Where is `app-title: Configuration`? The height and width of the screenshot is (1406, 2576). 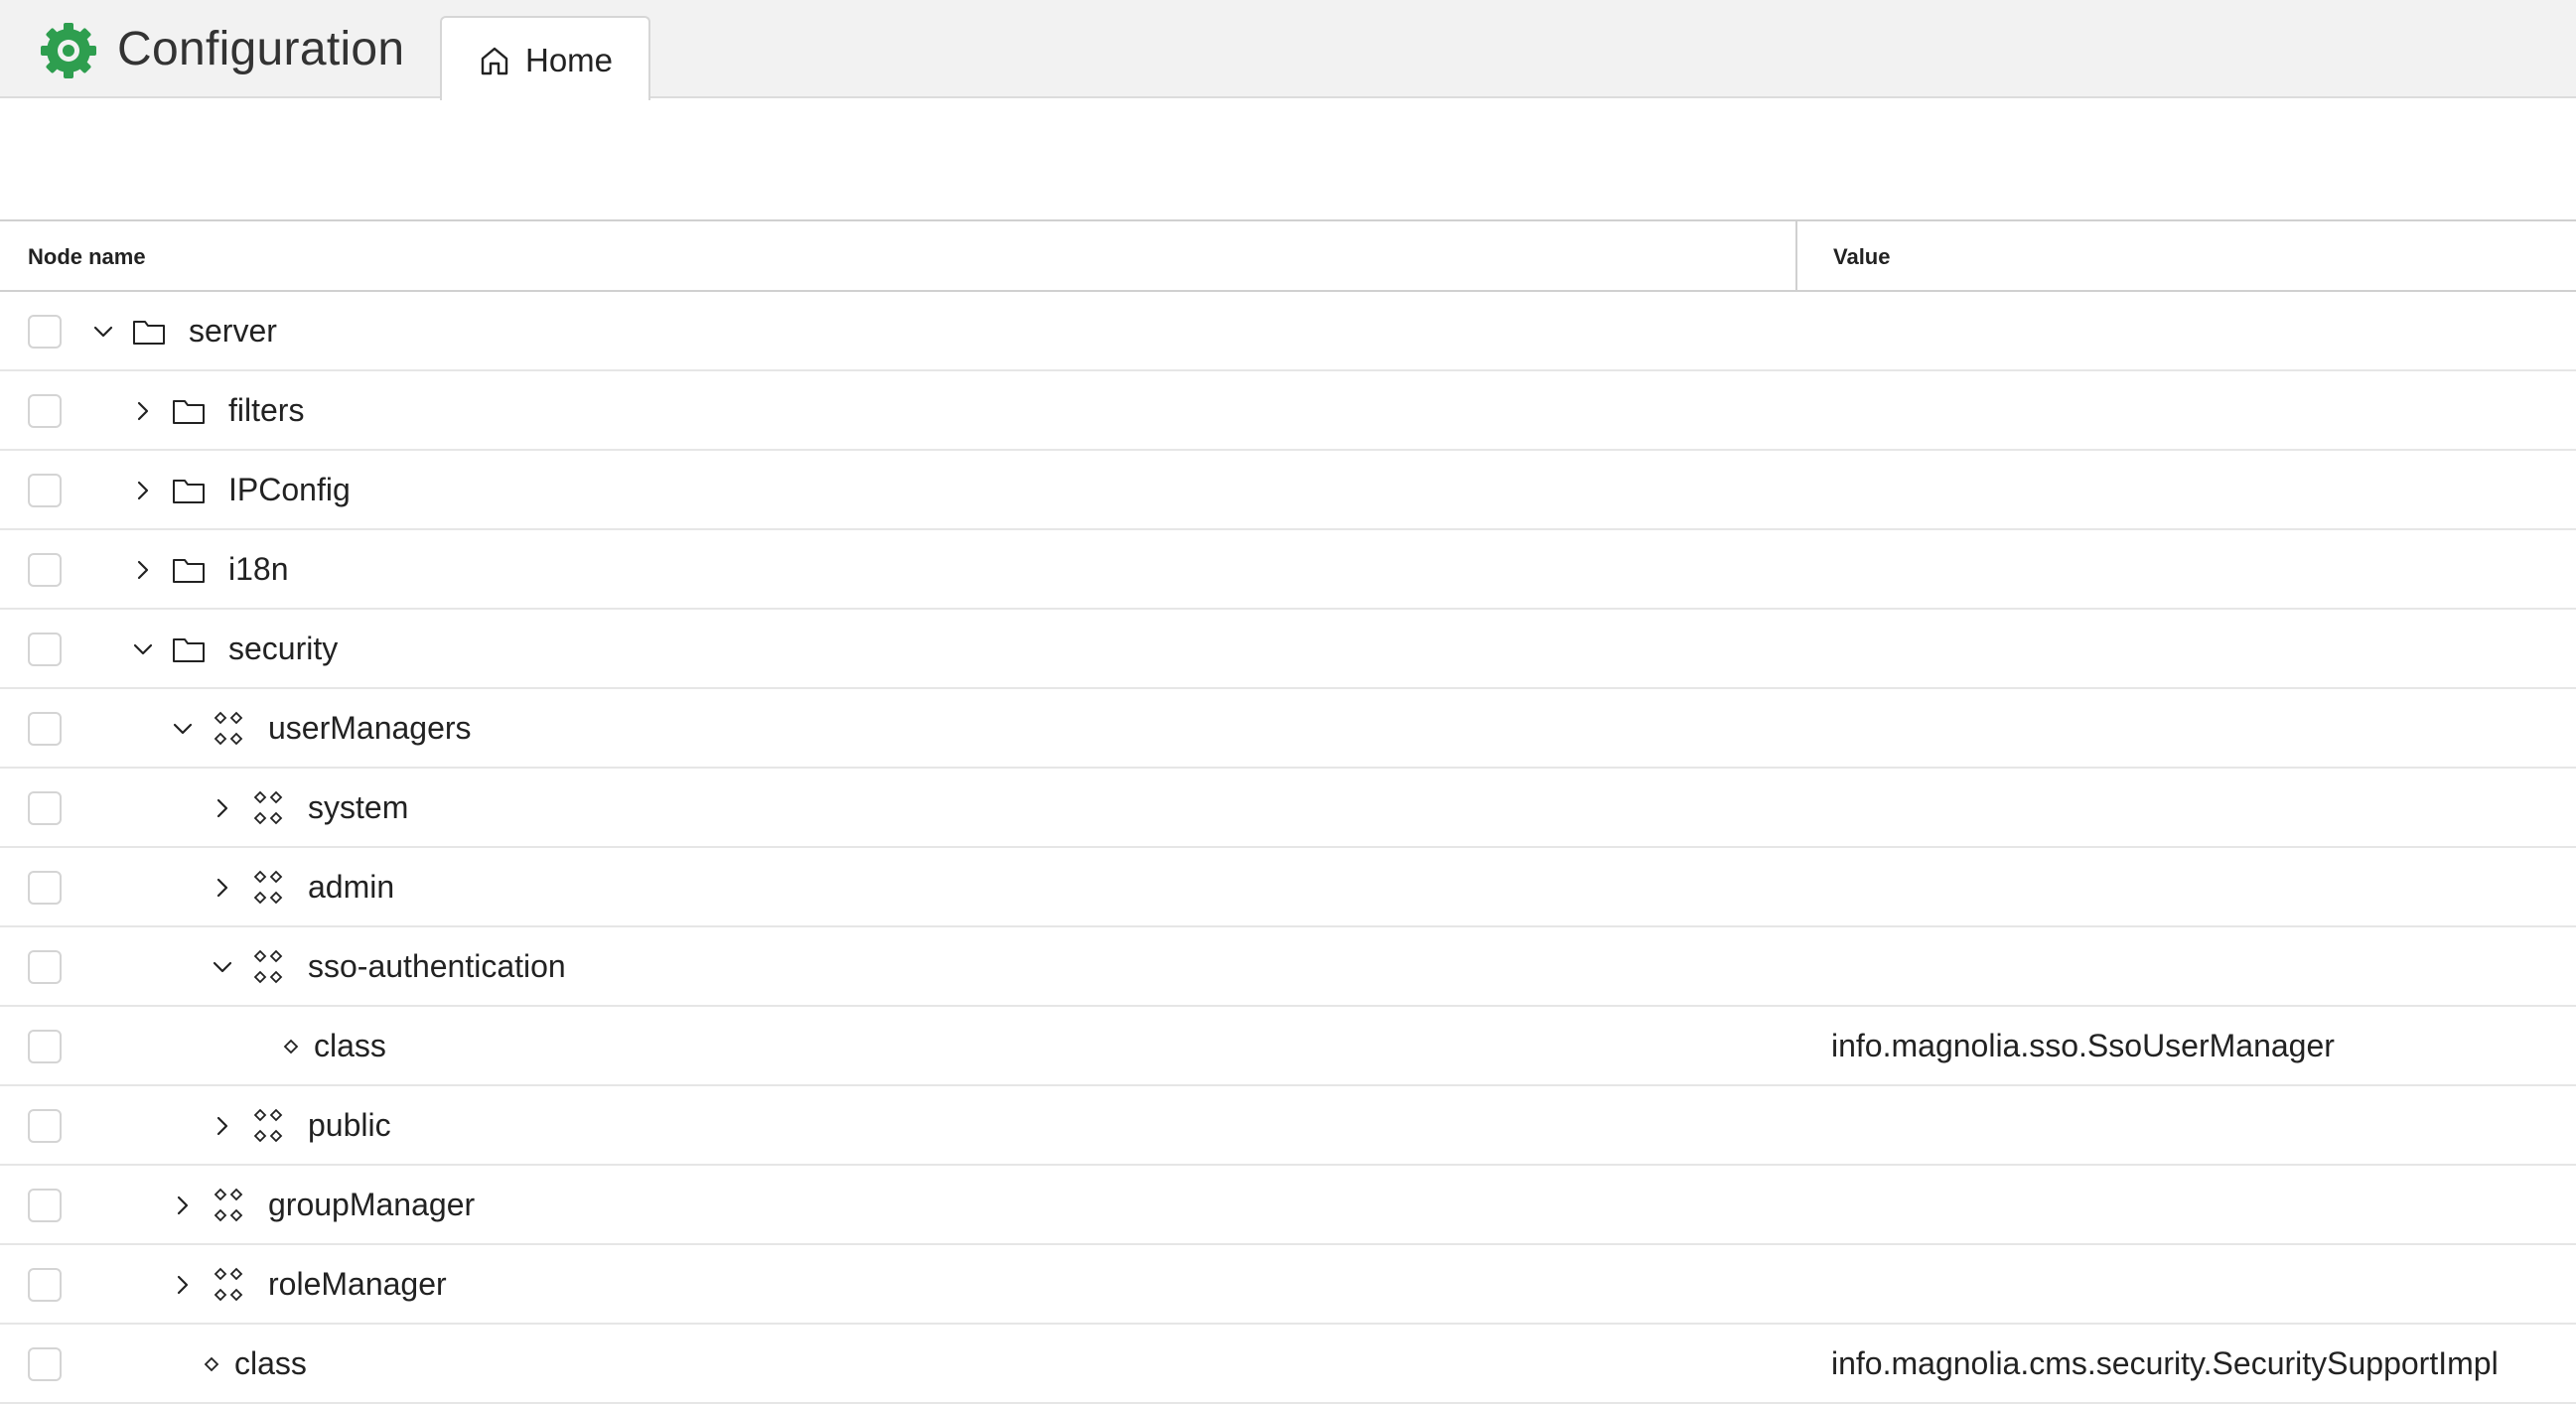 app-title: Configuration is located at coordinates (261, 49).